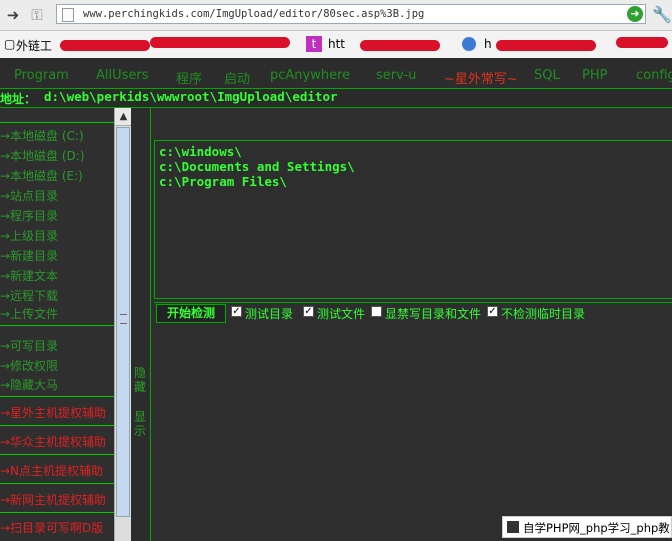 This screenshot has width=672, height=541. Describe the element at coordinates (189, 77) in the screenshot. I see `menu-chengxu: 程序` at that location.